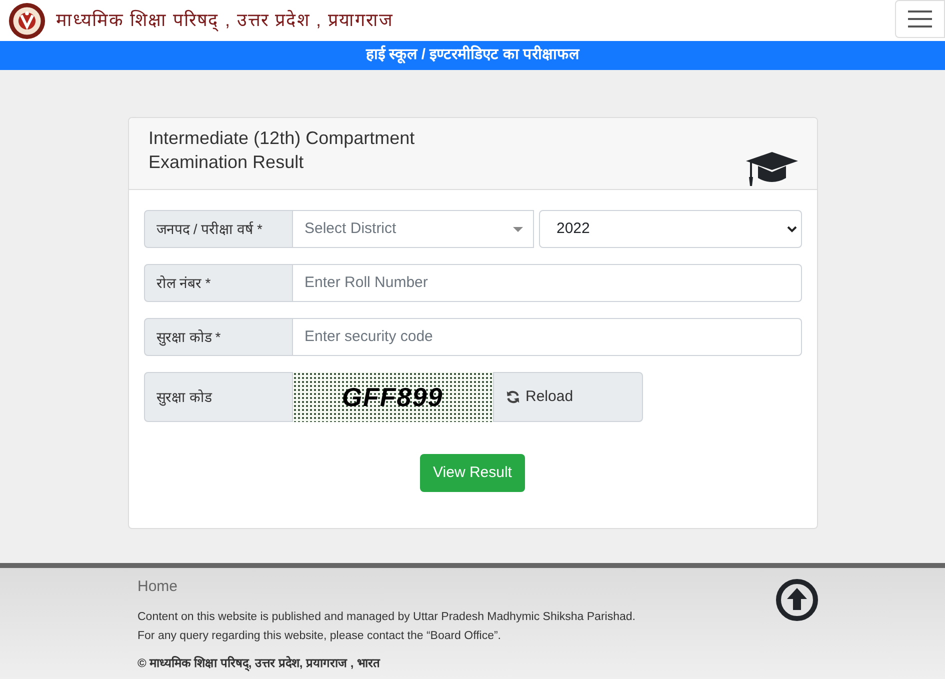  What do you see at coordinates (218, 397) in the screenshot?
I see `field-label: सुरक्षा कोड` at bounding box center [218, 397].